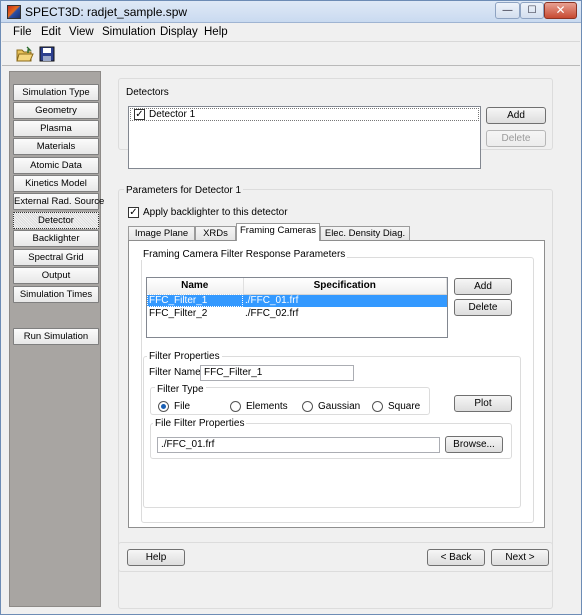 This screenshot has height=615, width=582. Describe the element at coordinates (483, 403) in the screenshot. I see `plot-button: Plot` at that location.